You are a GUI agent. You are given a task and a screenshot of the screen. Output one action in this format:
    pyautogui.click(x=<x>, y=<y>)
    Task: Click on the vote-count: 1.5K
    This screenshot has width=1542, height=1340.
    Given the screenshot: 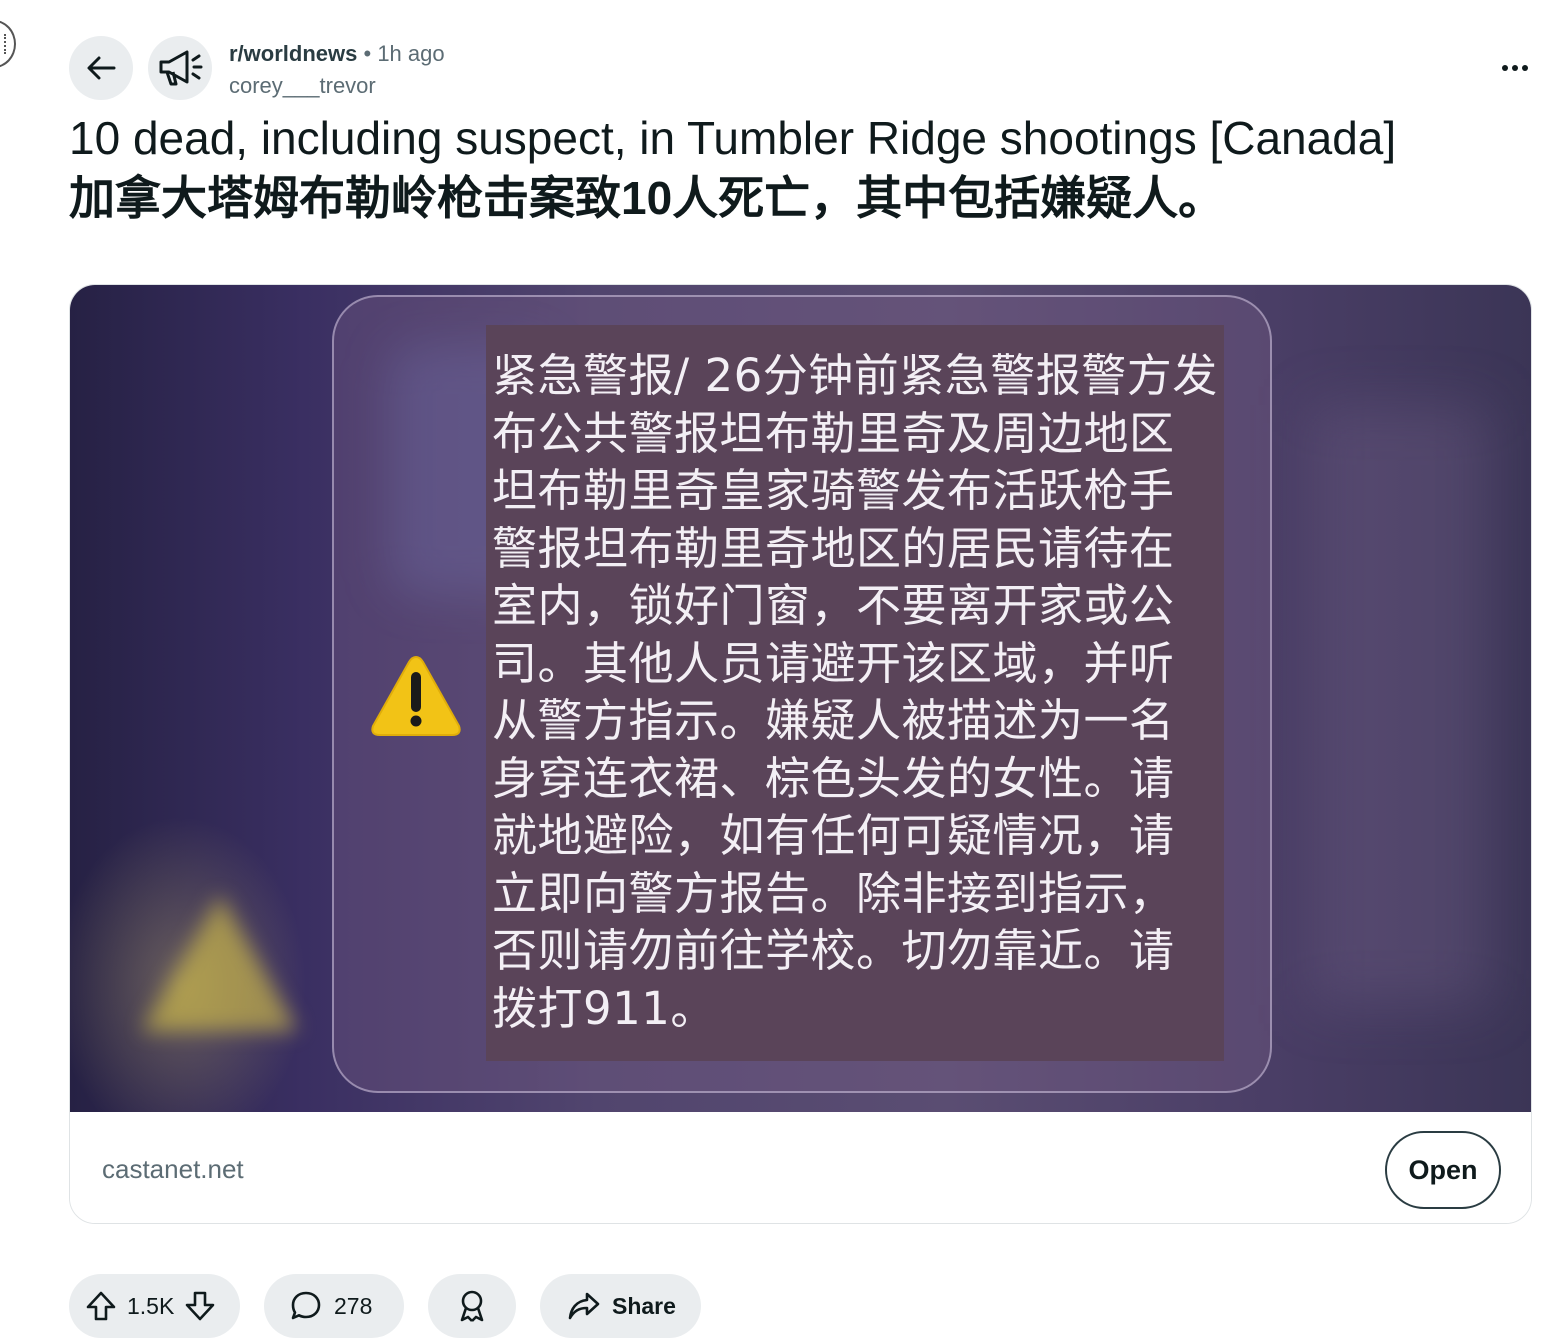 What is the action you would take?
    pyautogui.click(x=151, y=1305)
    